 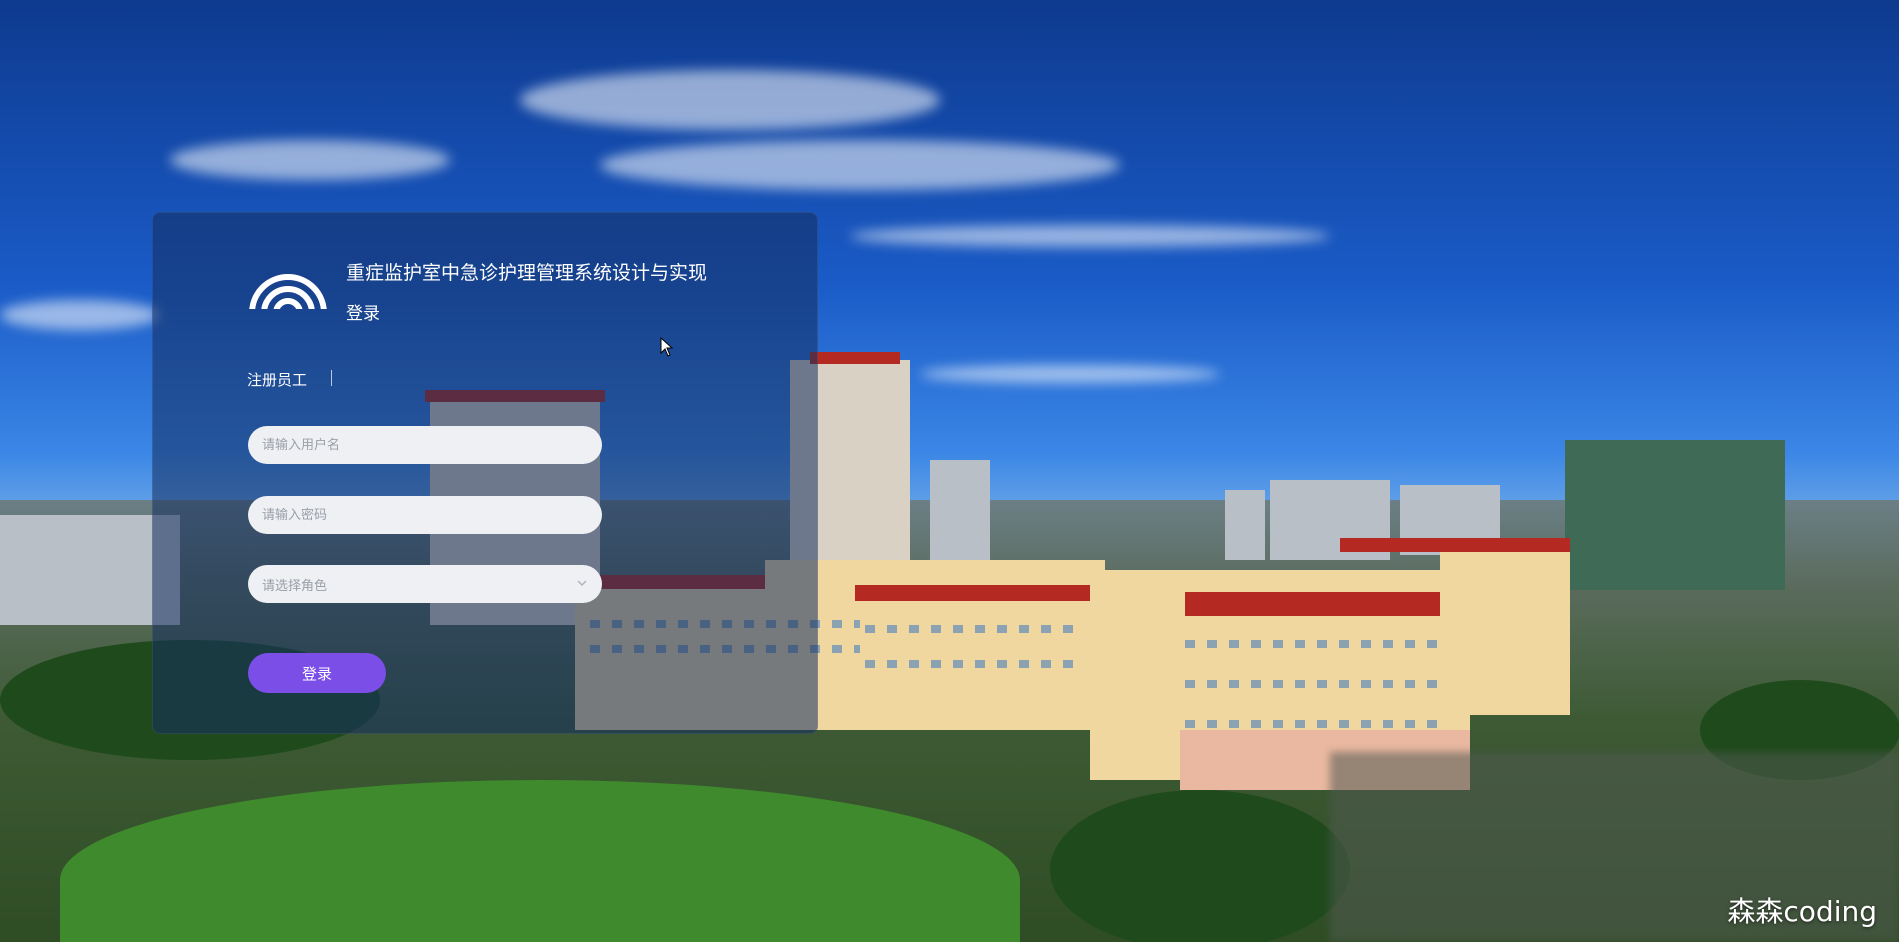 What do you see at coordinates (425, 584) in the screenshot?
I see `role-select: 请选择角色` at bounding box center [425, 584].